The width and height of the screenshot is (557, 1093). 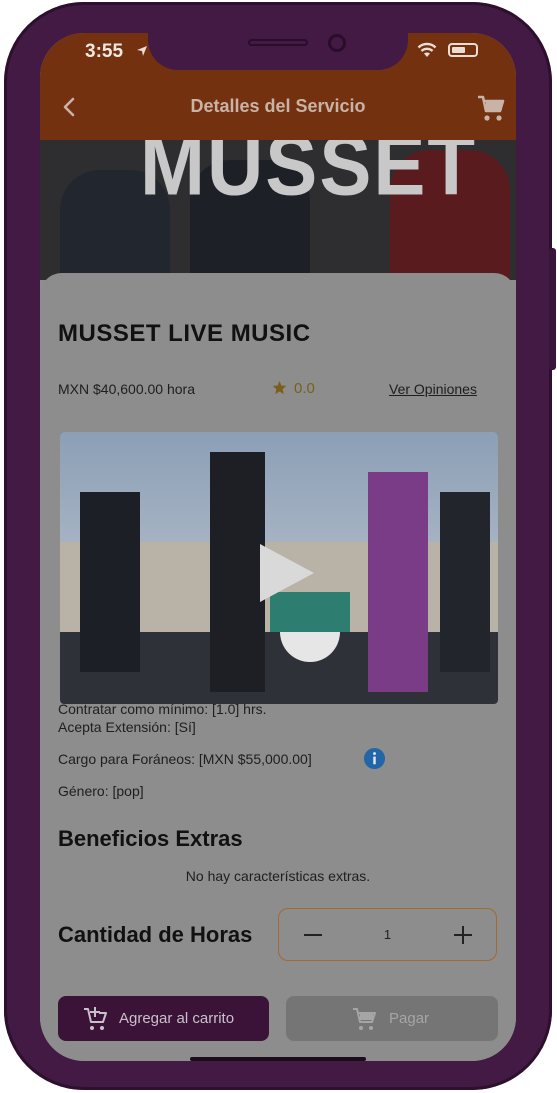 I want to click on pay-button: Pagar, so click(x=392, y=1018).